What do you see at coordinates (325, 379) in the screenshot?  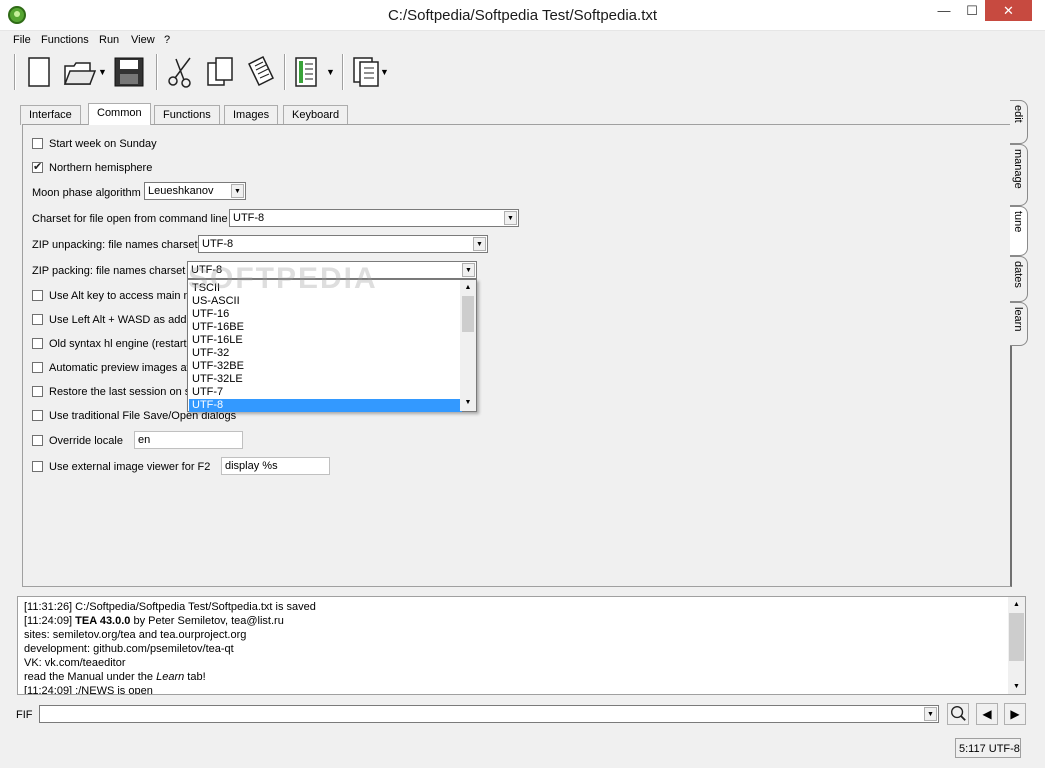 I see `dropdown-item-utf-32le: UTF-32LE` at bounding box center [325, 379].